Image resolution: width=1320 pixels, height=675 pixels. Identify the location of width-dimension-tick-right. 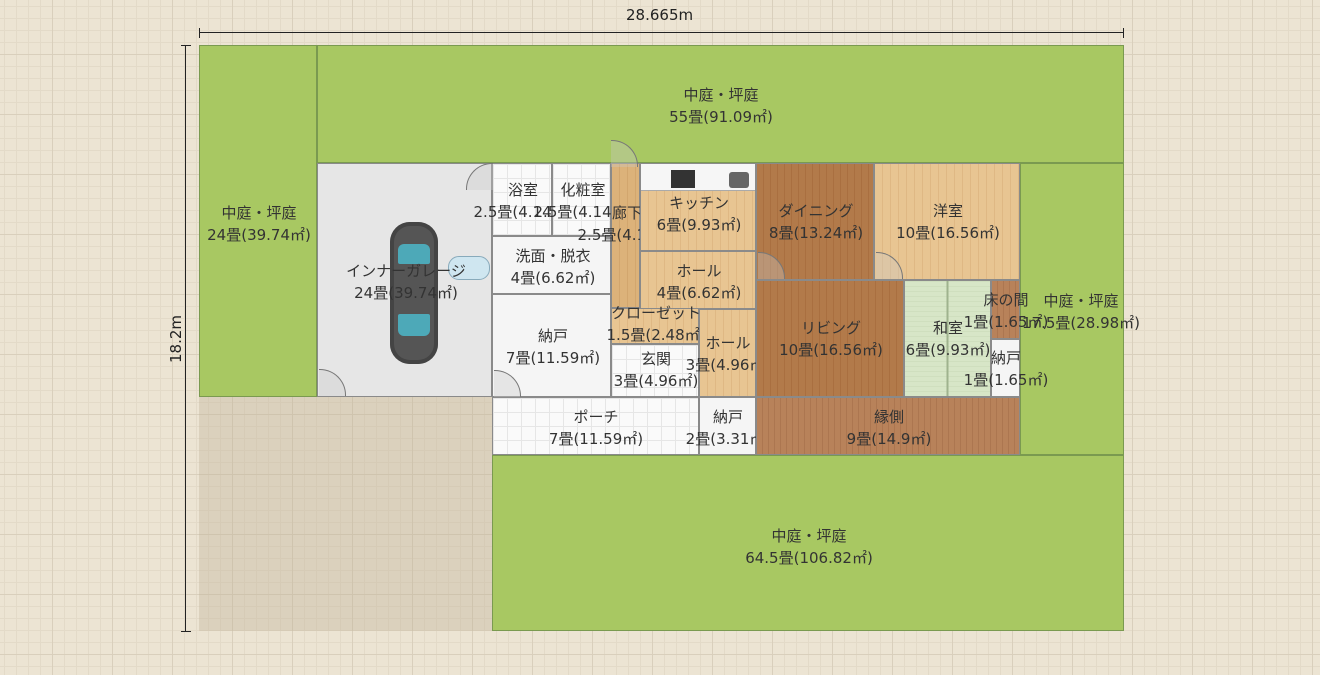
(1123, 33).